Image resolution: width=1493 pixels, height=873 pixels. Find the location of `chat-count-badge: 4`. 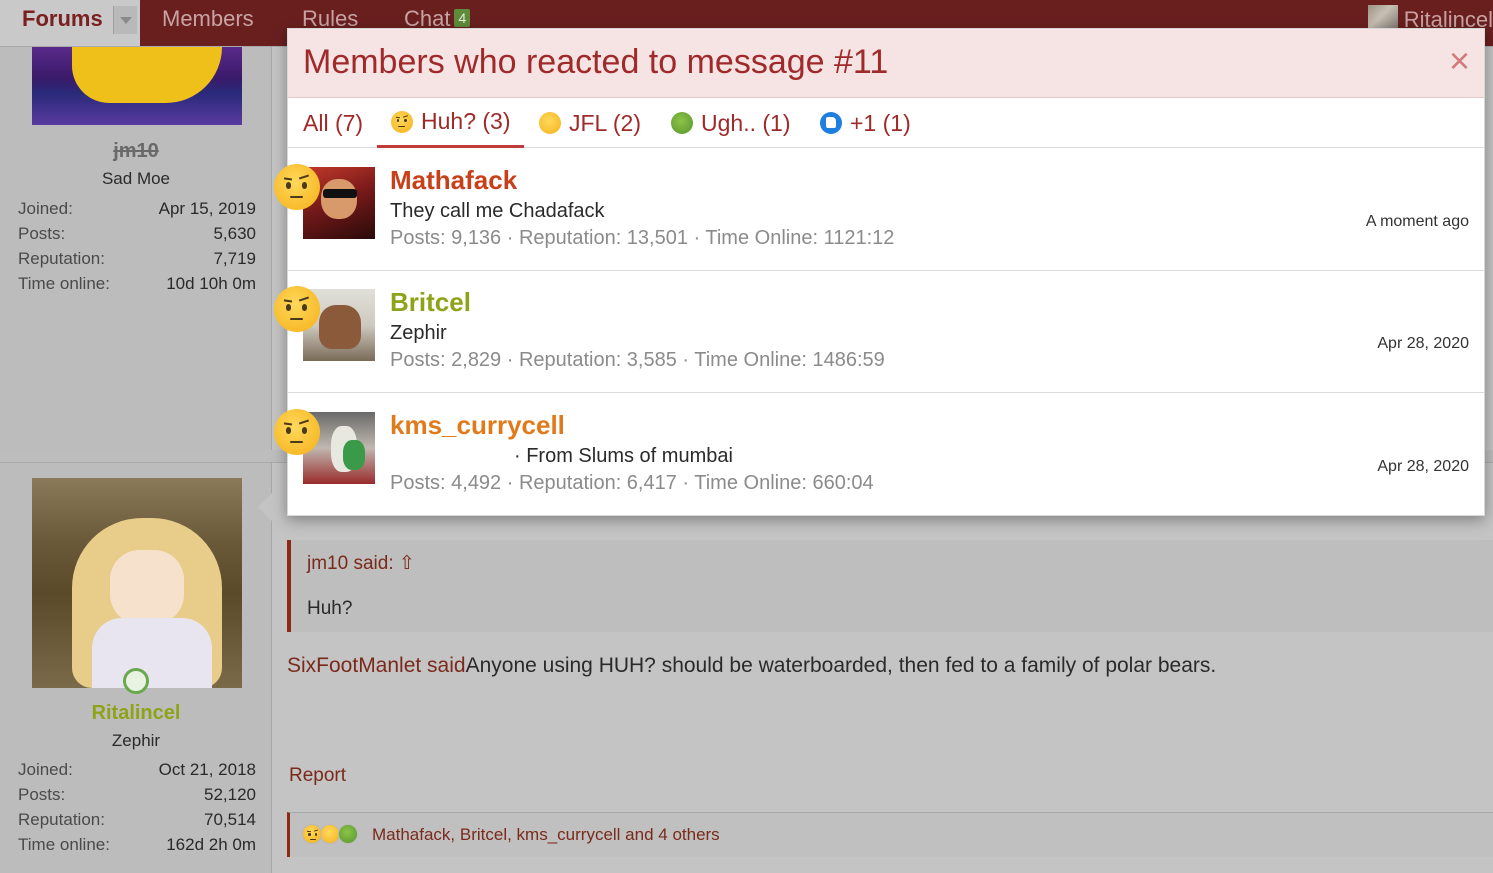

chat-count-badge: 4 is located at coordinates (462, 18).